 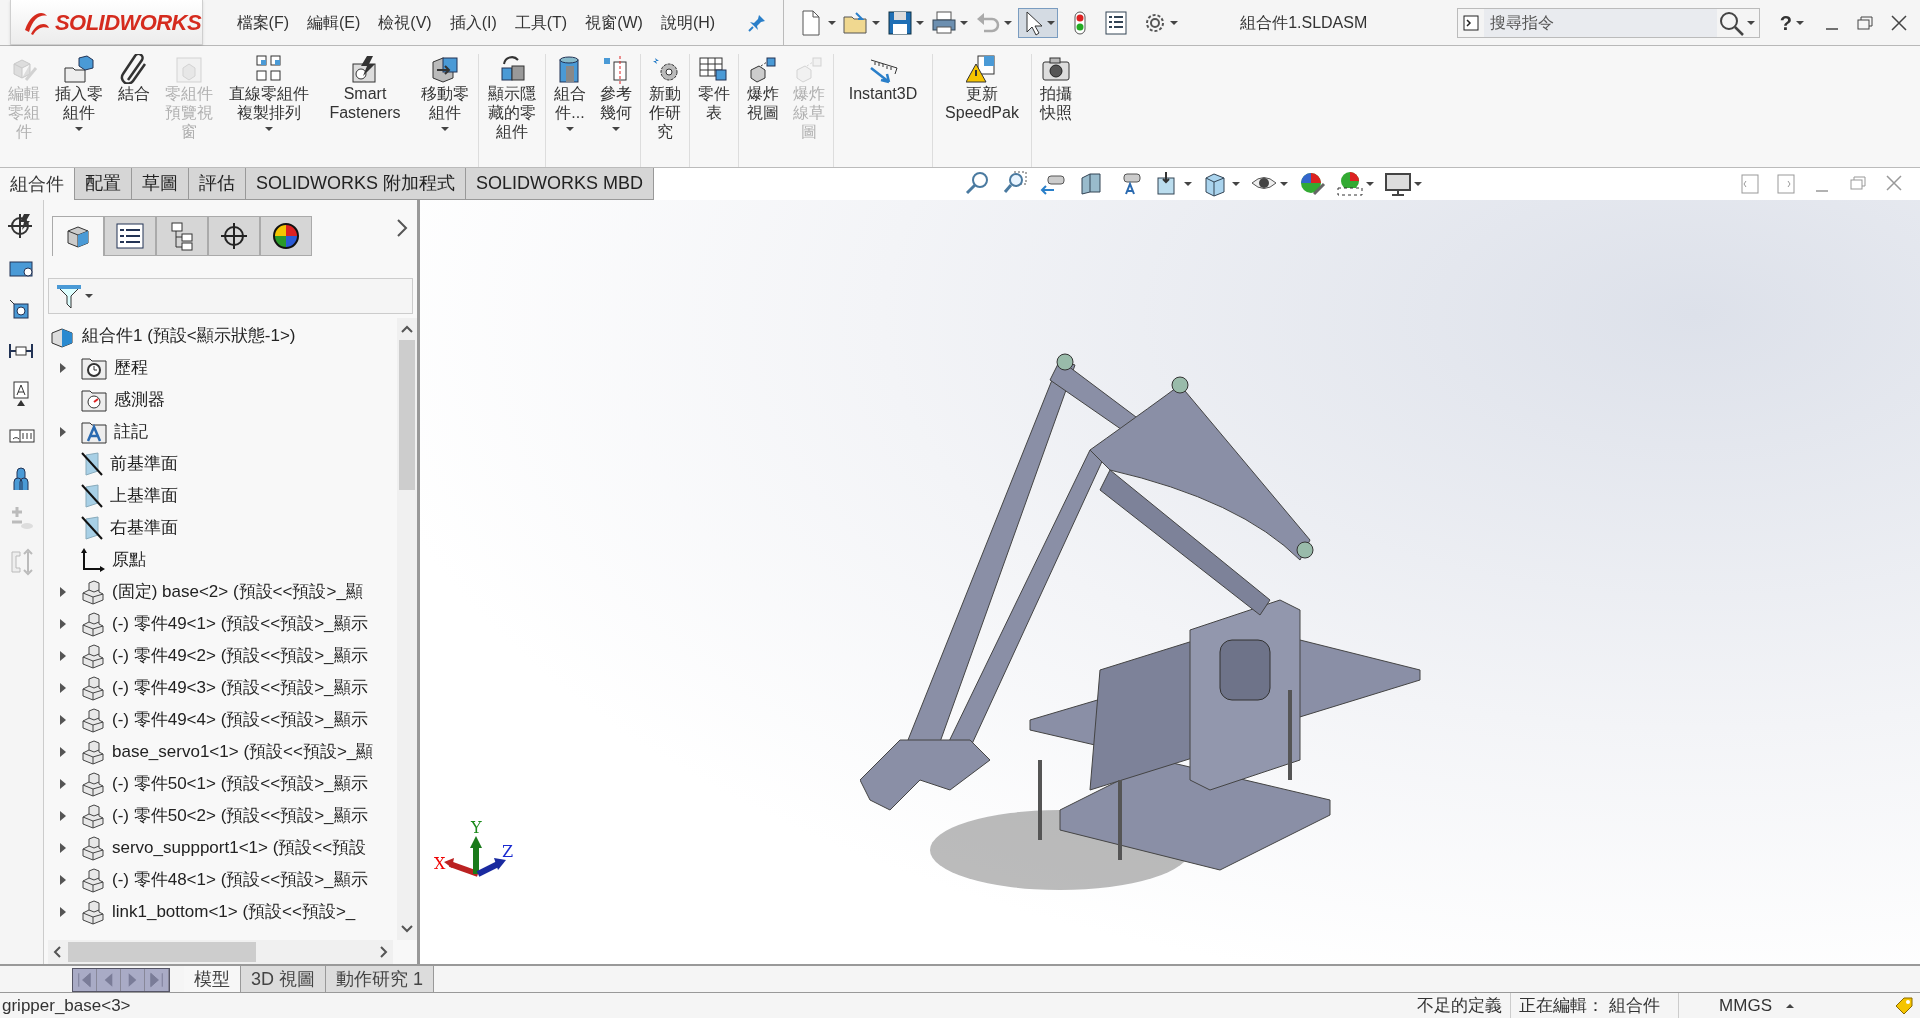 What do you see at coordinates (240, 816) in the screenshot?
I see `tree-item: (-) 零件50<2> (預設<<預設>_顯示` at bounding box center [240, 816].